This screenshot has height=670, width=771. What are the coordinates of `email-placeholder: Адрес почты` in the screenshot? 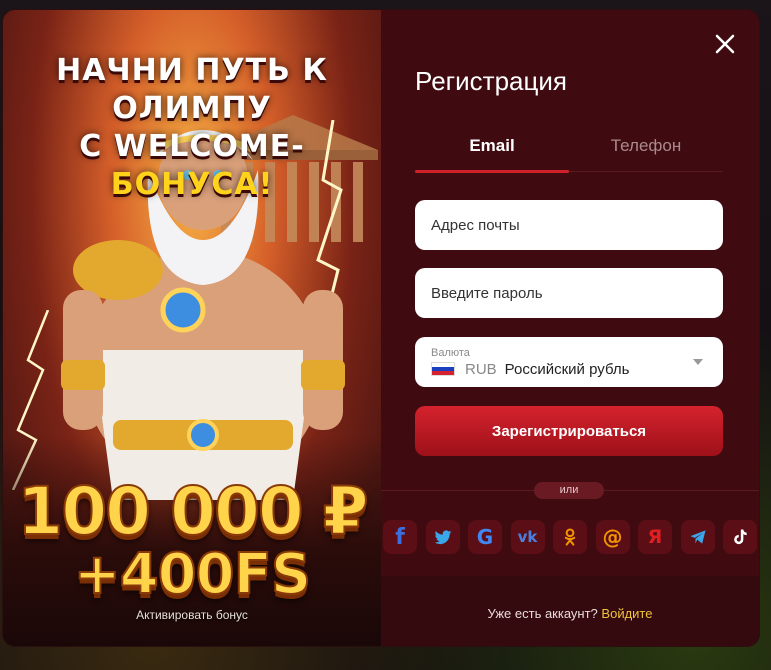 It's located at (475, 225).